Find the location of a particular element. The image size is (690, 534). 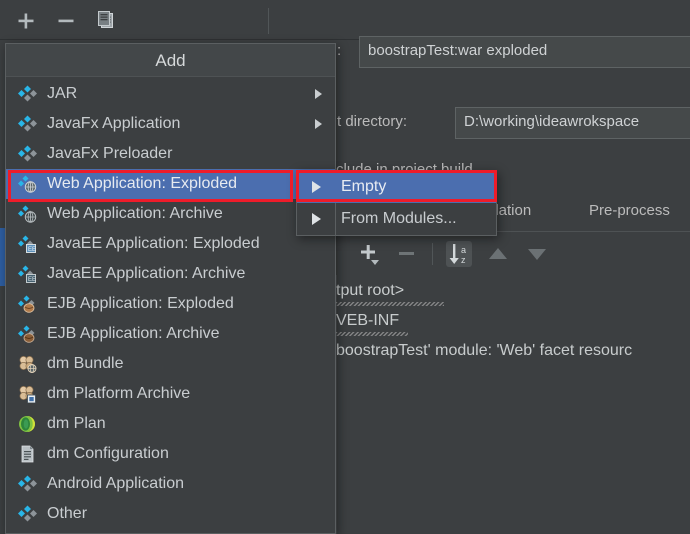

menu-item-ejb-application-exploded: EJB Application: Exploded is located at coordinates (170, 304).